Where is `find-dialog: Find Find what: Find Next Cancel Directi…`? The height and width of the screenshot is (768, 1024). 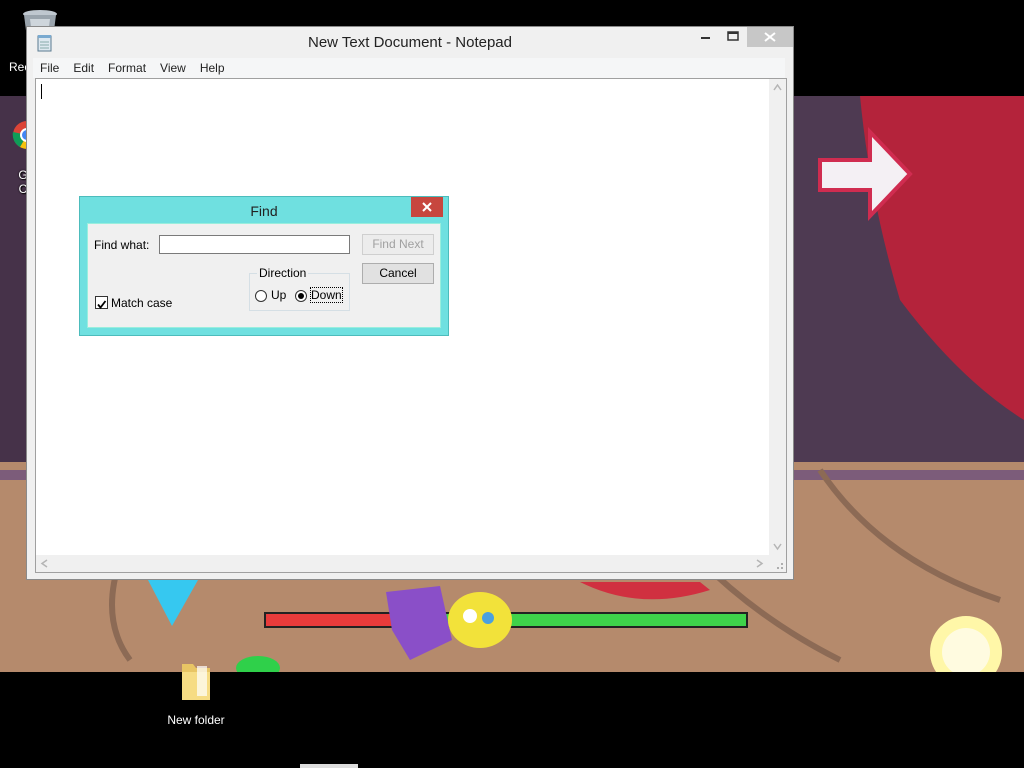 find-dialog: Find Find what: Find Next Cancel Directi… is located at coordinates (264, 266).